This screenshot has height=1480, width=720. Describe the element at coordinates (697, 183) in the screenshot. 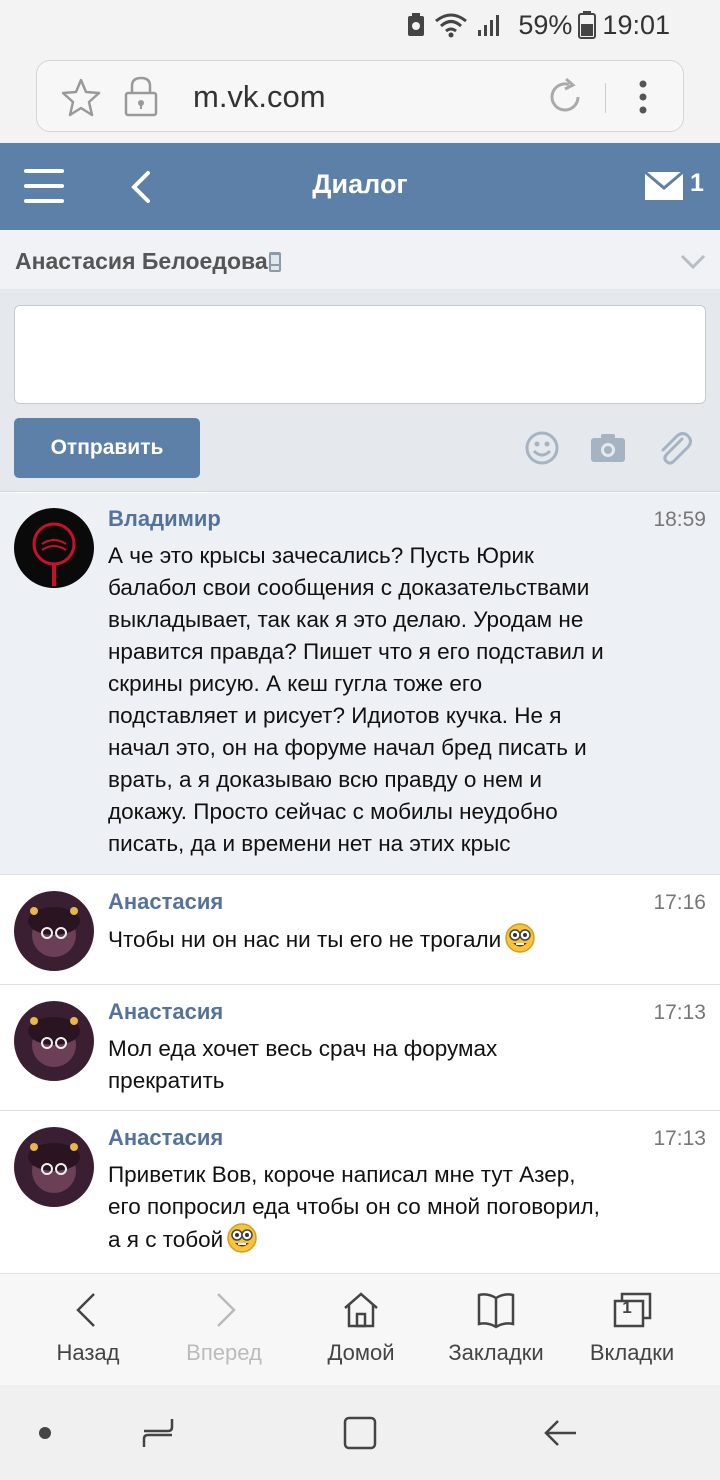

I see `mail-count-badge: 1` at that location.